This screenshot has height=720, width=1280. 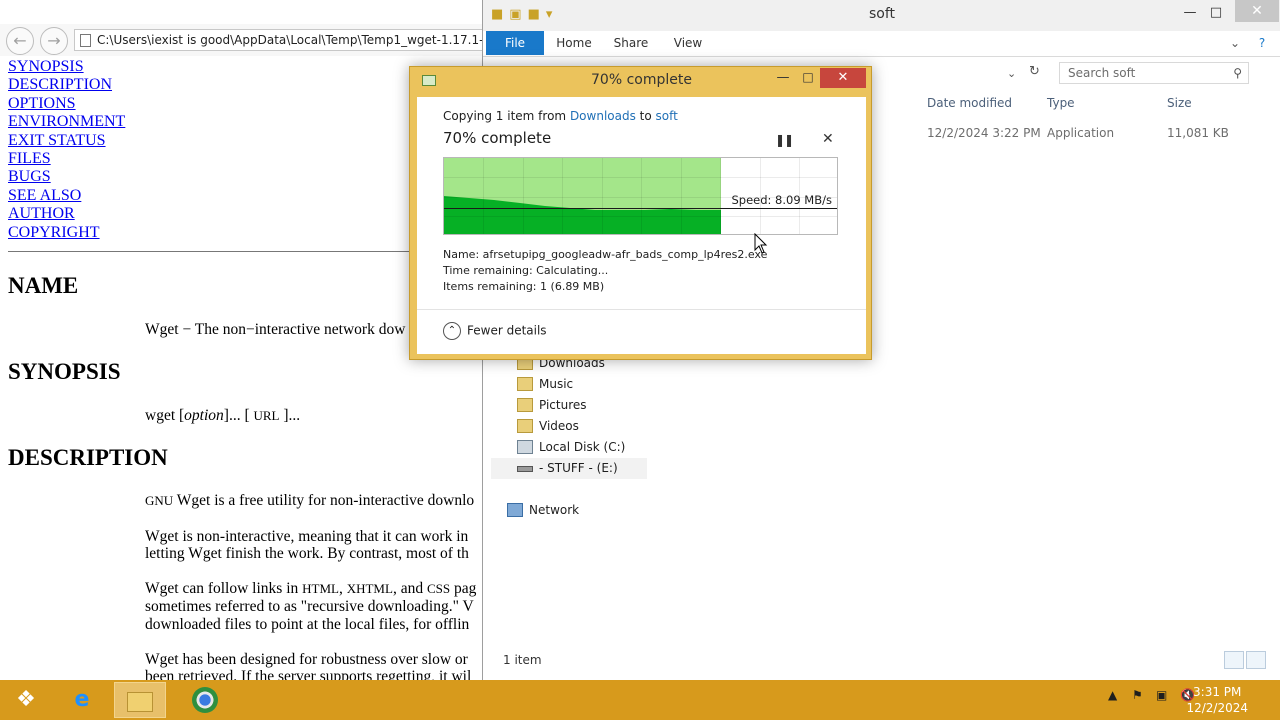 I want to click on toc-link-exit-status: EXIT STATUS, so click(x=66, y=141).